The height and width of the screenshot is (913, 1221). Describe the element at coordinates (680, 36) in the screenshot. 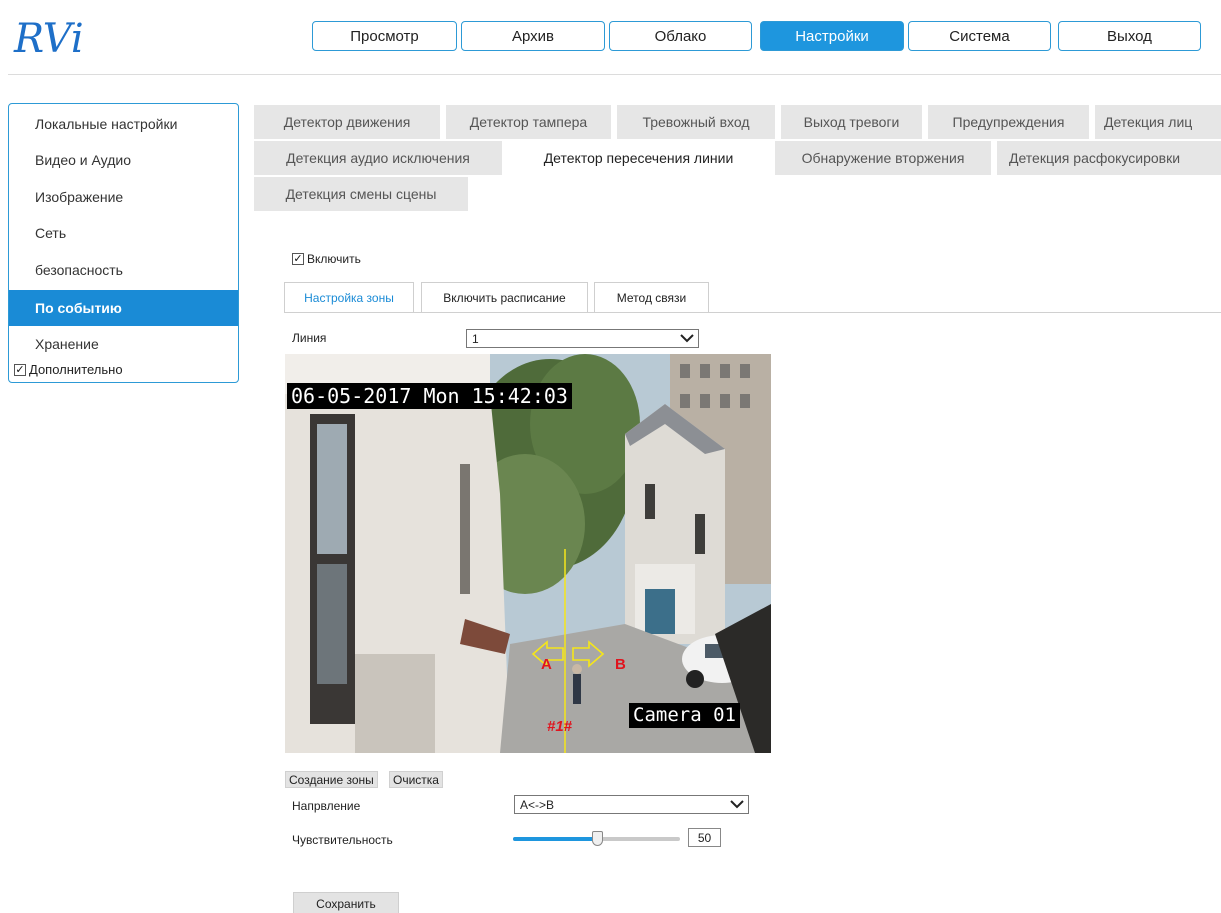

I see `nav-cloud-button: Облако` at that location.